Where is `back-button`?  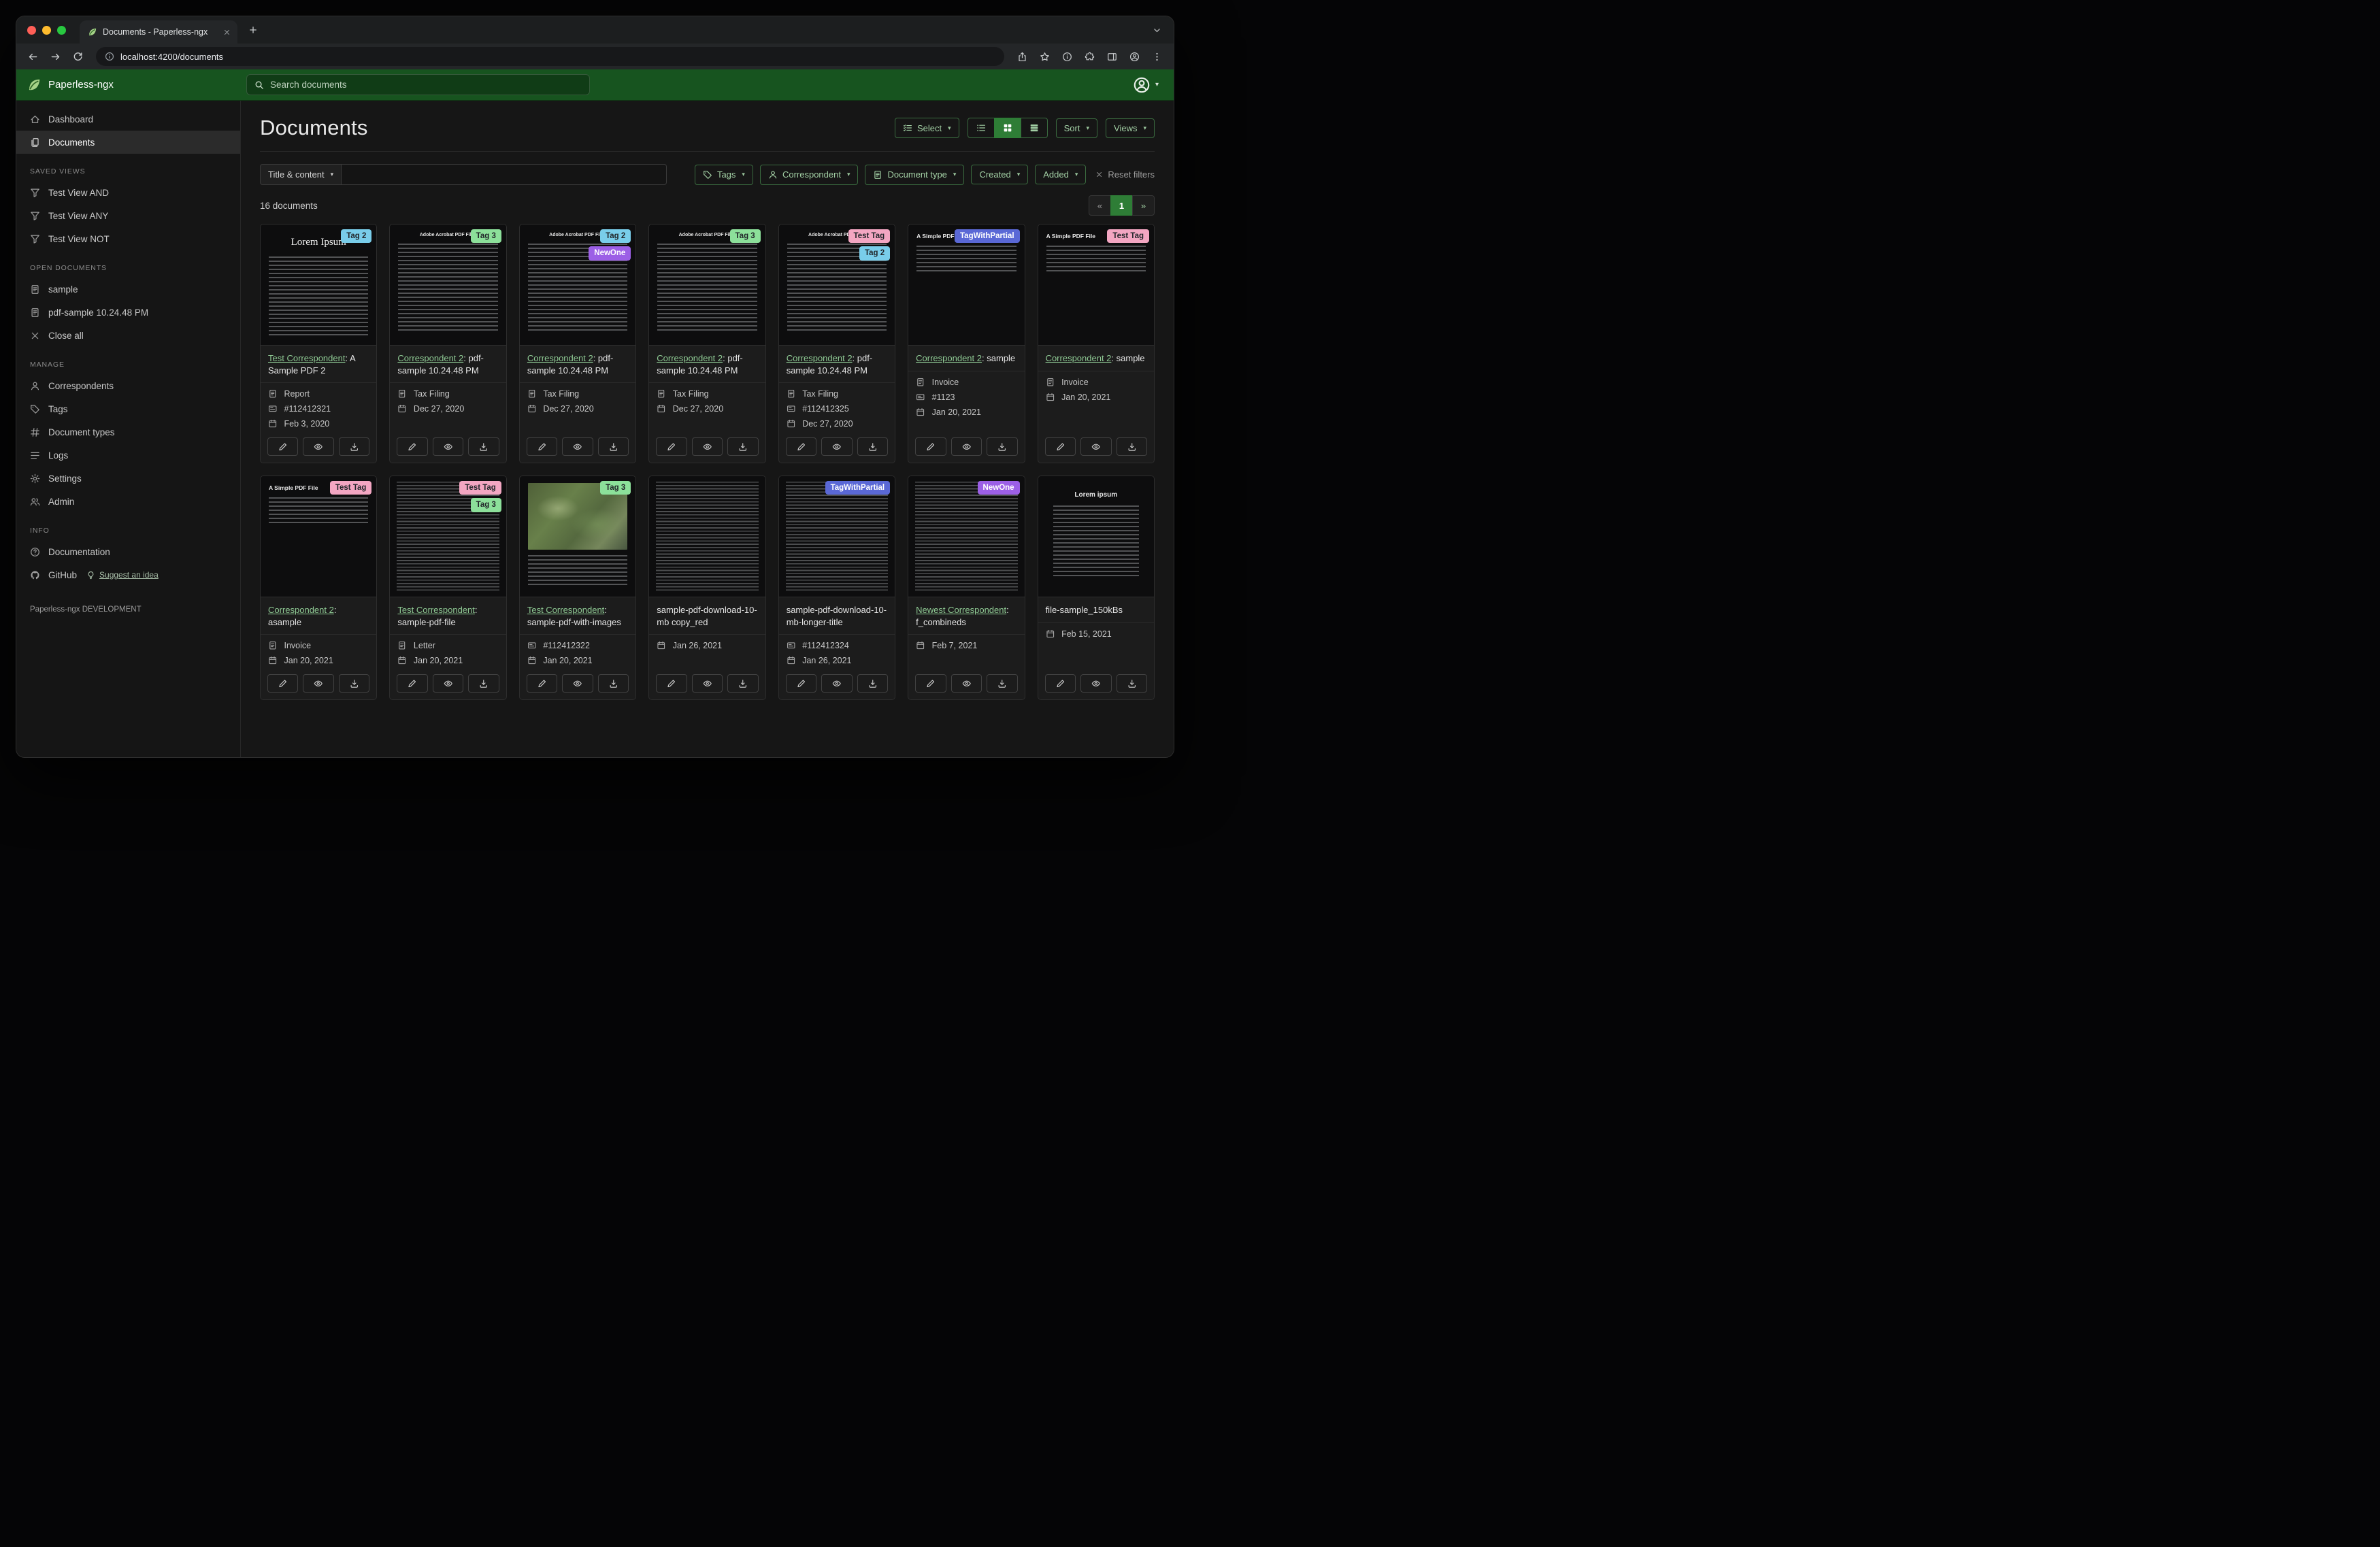 back-button is located at coordinates (33, 57).